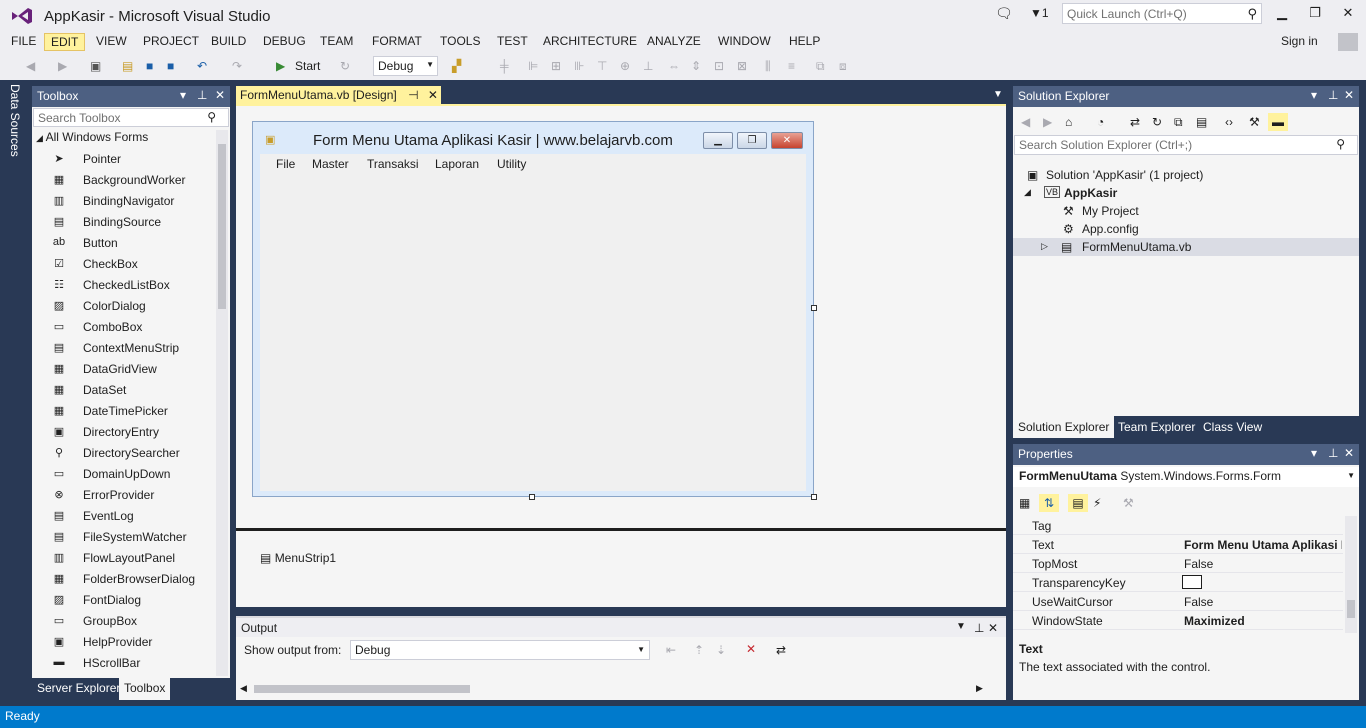 The image size is (1366, 728). What do you see at coordinates (122, 663) in the screenshot?
I see `toolbox-item-hscrollbar: ▬ HScrollBar` at bounding box center [122, 663].